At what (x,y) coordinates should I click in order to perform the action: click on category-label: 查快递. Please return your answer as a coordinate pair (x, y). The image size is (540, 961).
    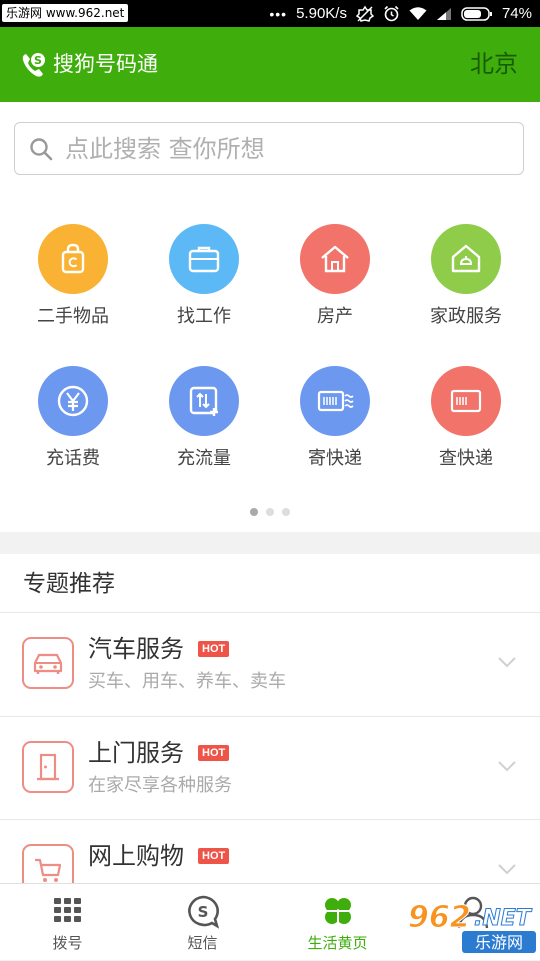
    Looking at the image, I should click on (466, 458).